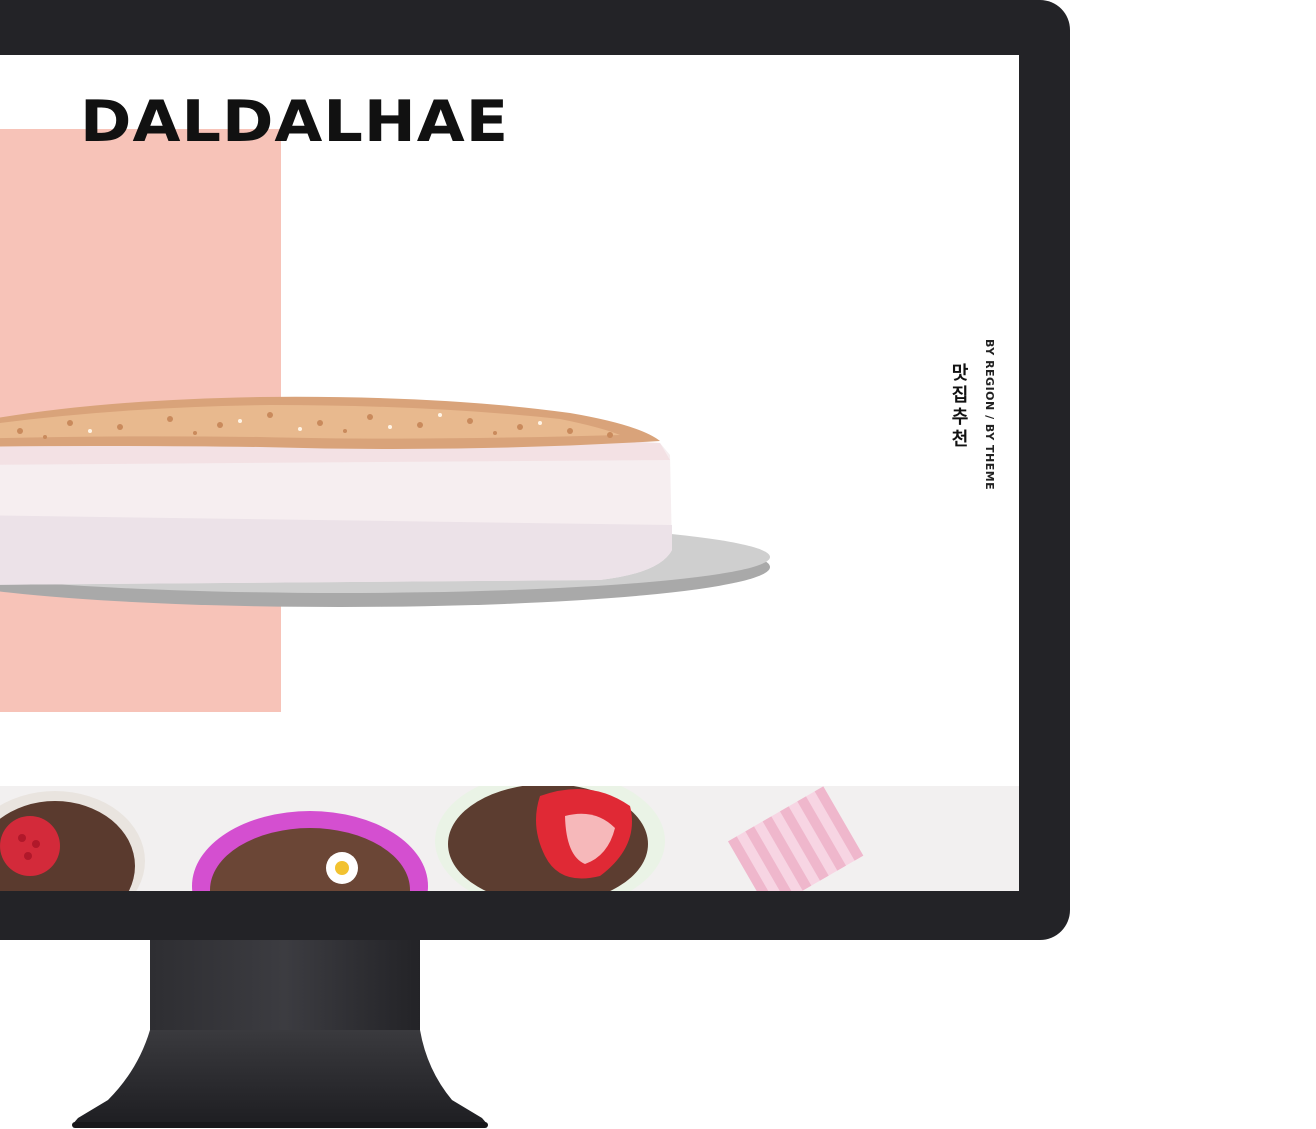 The image size is (1316, 1129). I want to click on dessert-strip, so click(509, 838).